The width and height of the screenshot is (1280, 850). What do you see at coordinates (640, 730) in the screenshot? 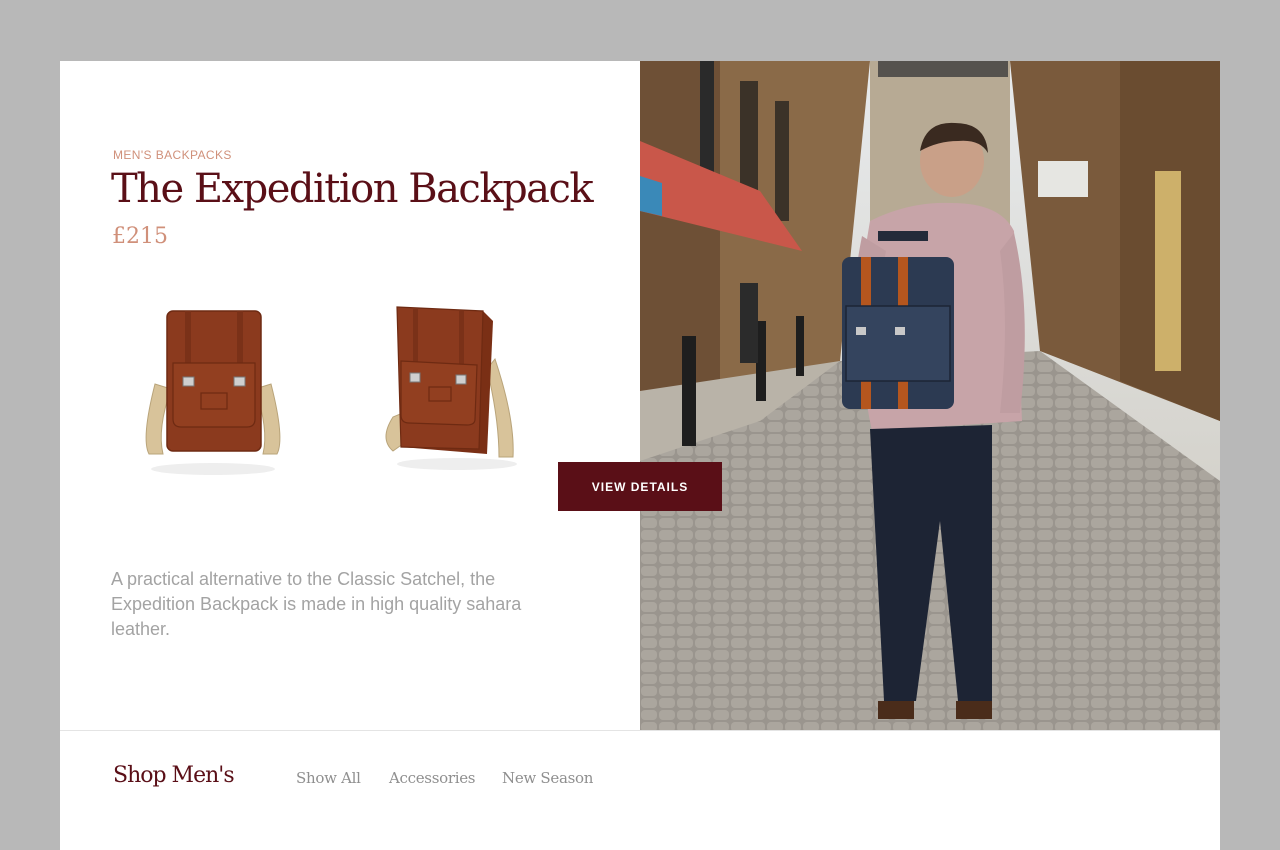
I see `divider` at bounding box center [640, 730].